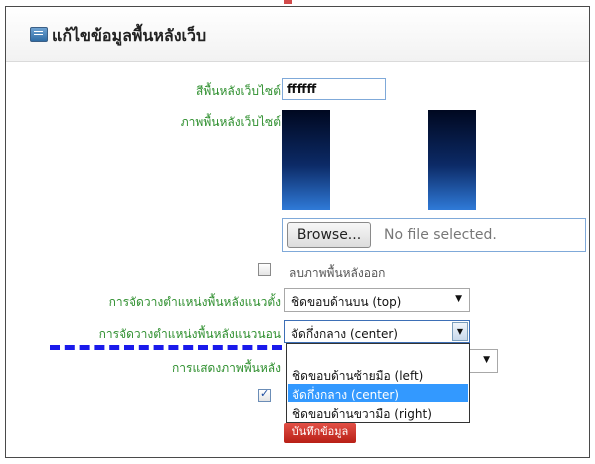 The width and height of the screenshot is (595, 464). Describe the element at coordinates (306, 160) in the screenshot. I see `preview-gradient-bar-left` at that location.